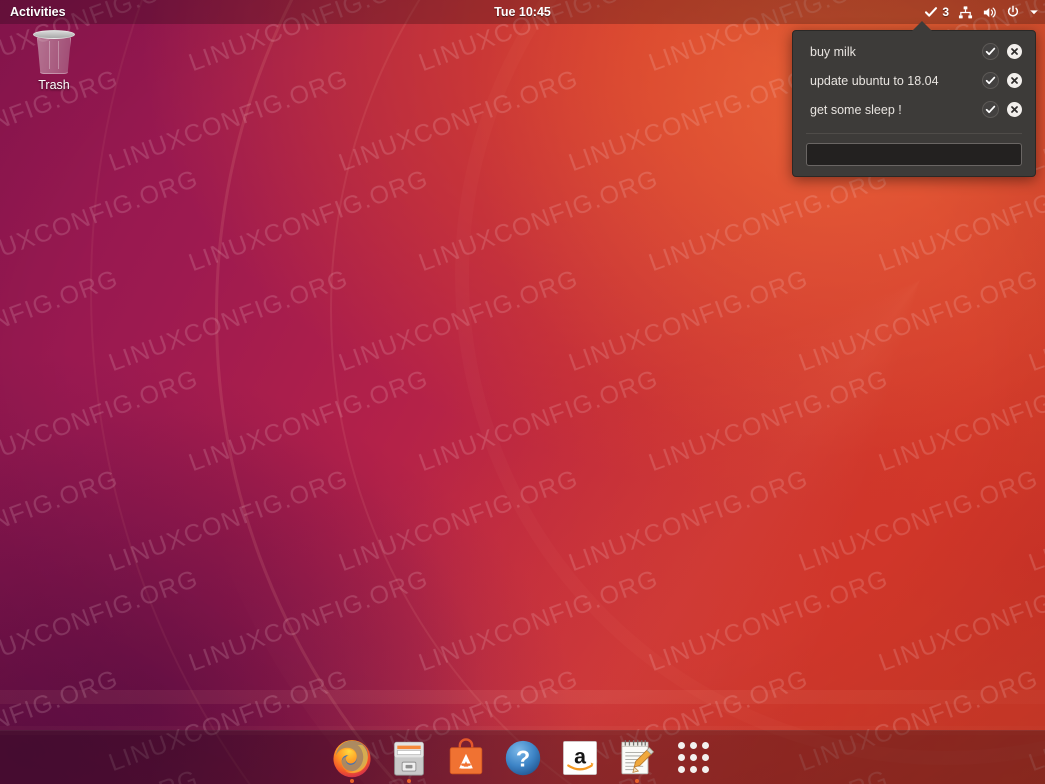 This screenshot has height=784, width=1045. I want to click on chevron-down-icon, so click(1034, 12).